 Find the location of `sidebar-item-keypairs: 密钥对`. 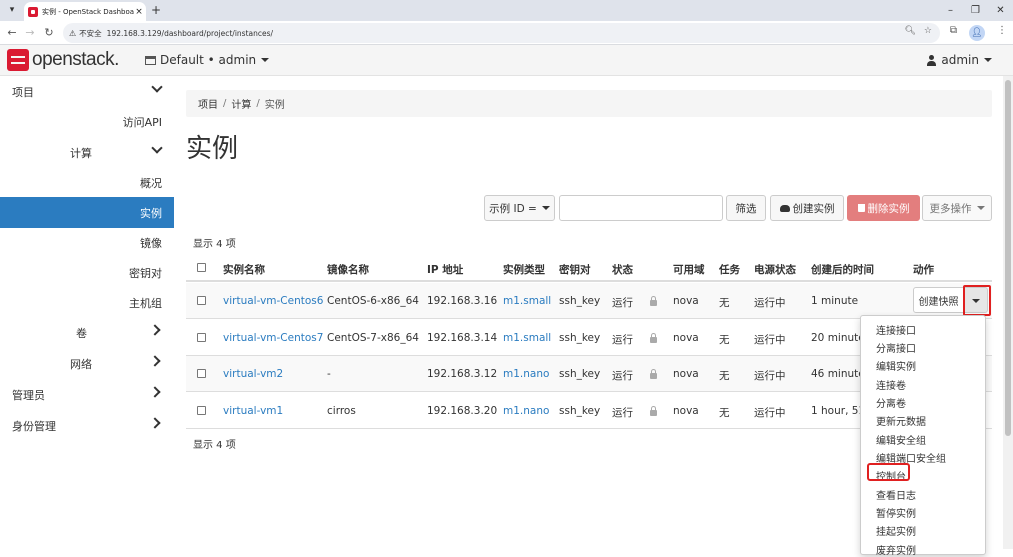

sidebar-item-keypairs: 密钥对 is located at coordinates (87, 272).